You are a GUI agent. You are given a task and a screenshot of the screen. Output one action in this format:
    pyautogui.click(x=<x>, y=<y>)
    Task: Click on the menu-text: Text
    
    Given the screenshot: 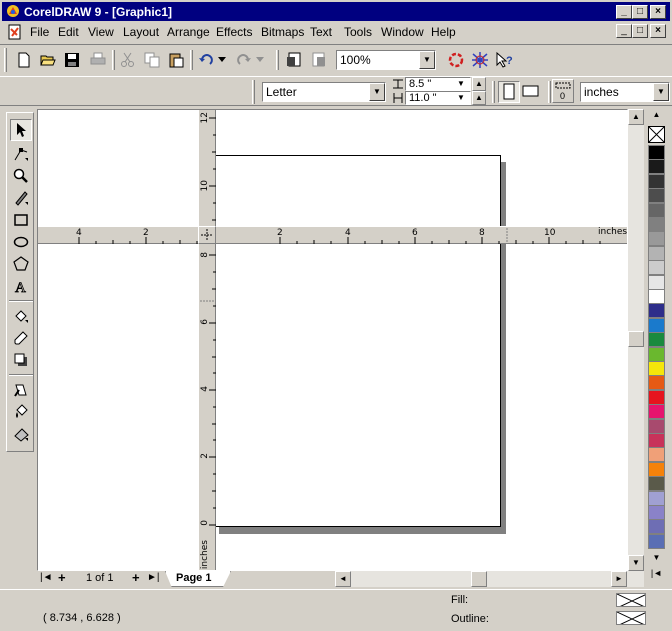 What is the action you would take?
    pyautogui.click(x=321, y=32)
    